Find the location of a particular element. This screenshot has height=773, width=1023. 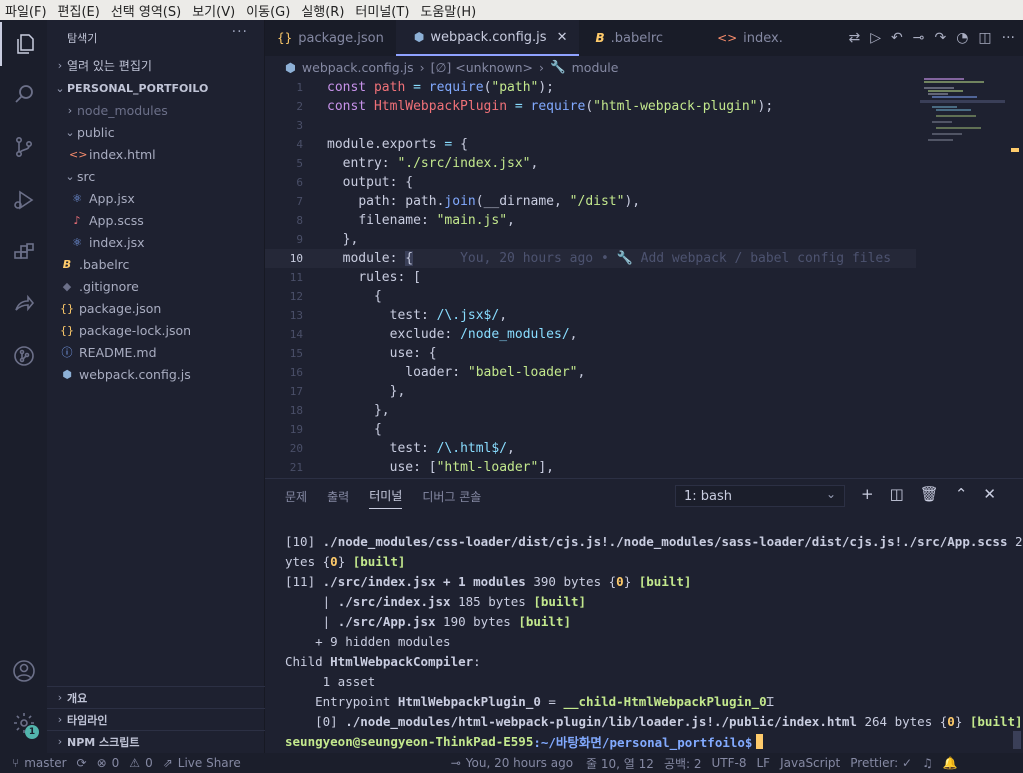

branch-name: master is located at coordinates (45, 763).